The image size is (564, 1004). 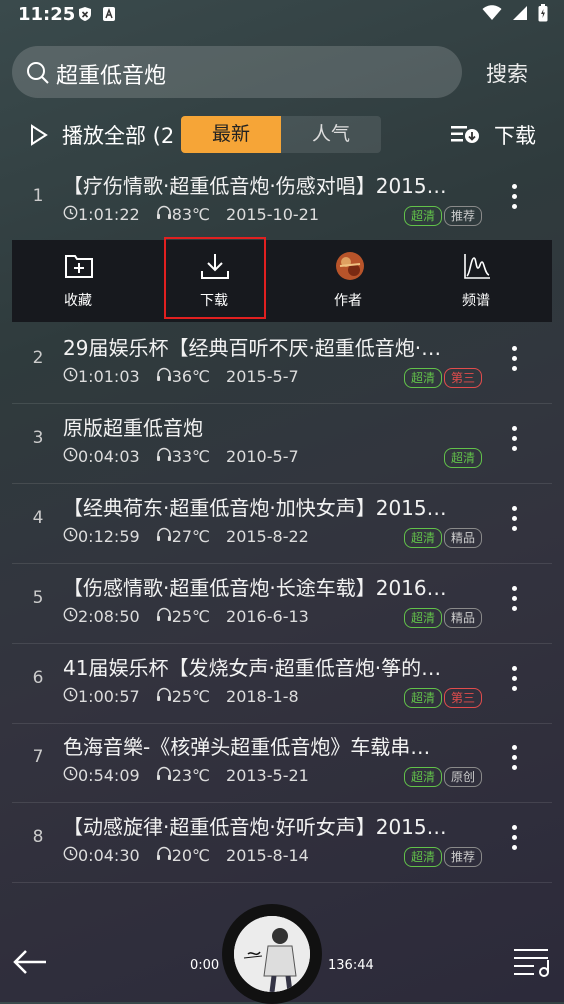 I want to click on add-folder-icon, so click(x=79, y=266).